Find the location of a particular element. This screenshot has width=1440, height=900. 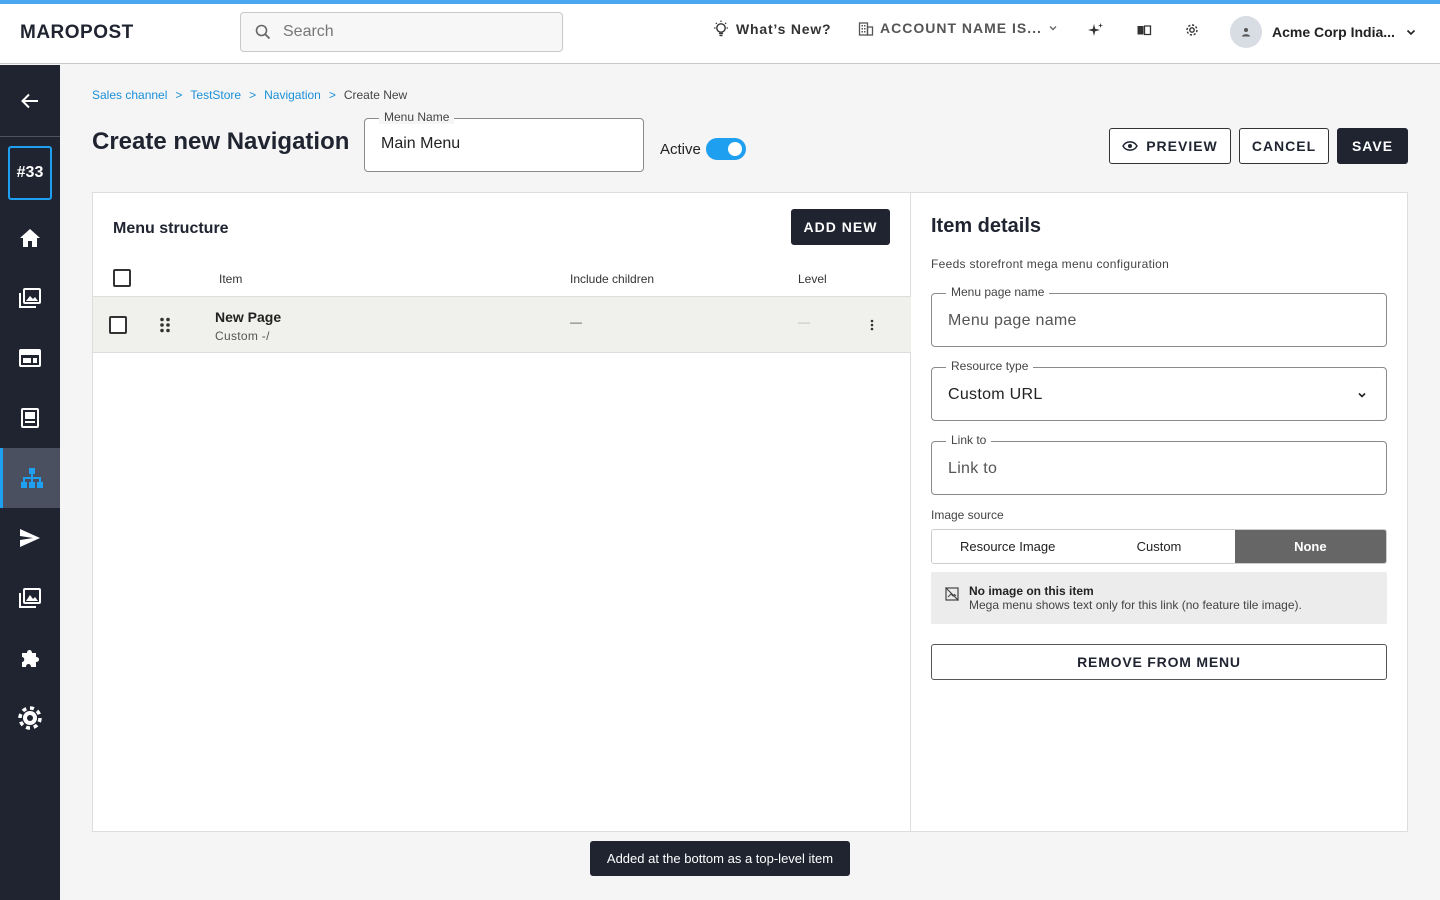

home-icon is located at coordinates (30, 238).